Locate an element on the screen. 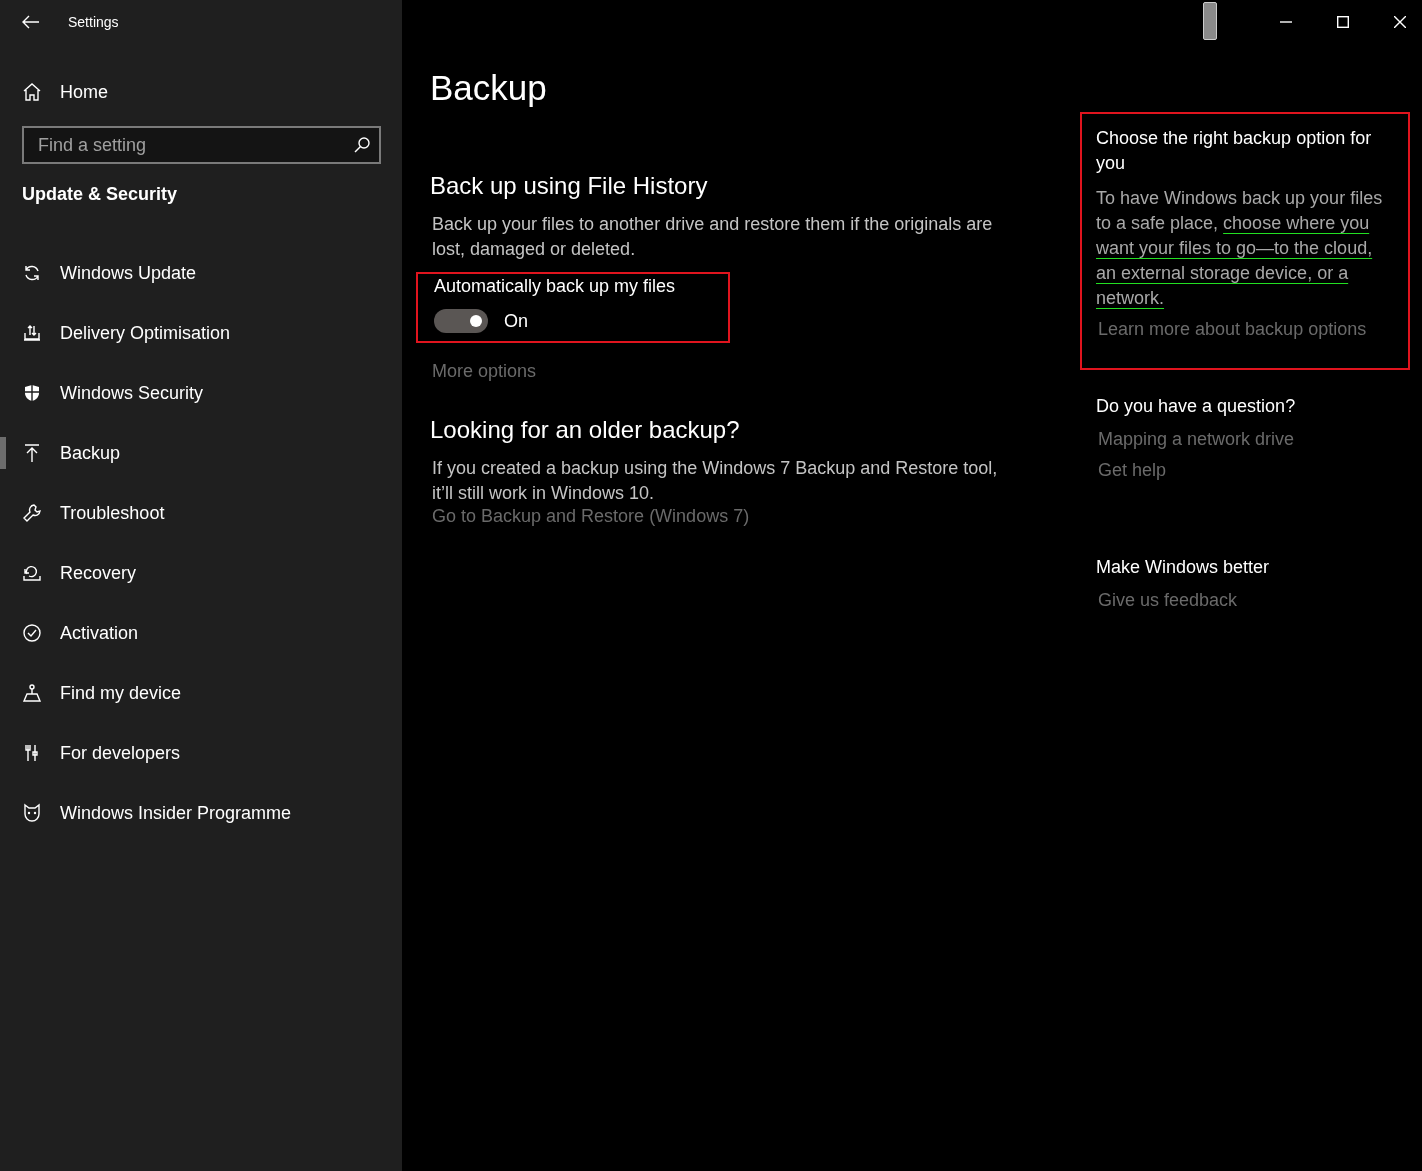 The height and width of the screenshot is (1171, 1422). back-arrow-icon is located at coordinates (31, 22).